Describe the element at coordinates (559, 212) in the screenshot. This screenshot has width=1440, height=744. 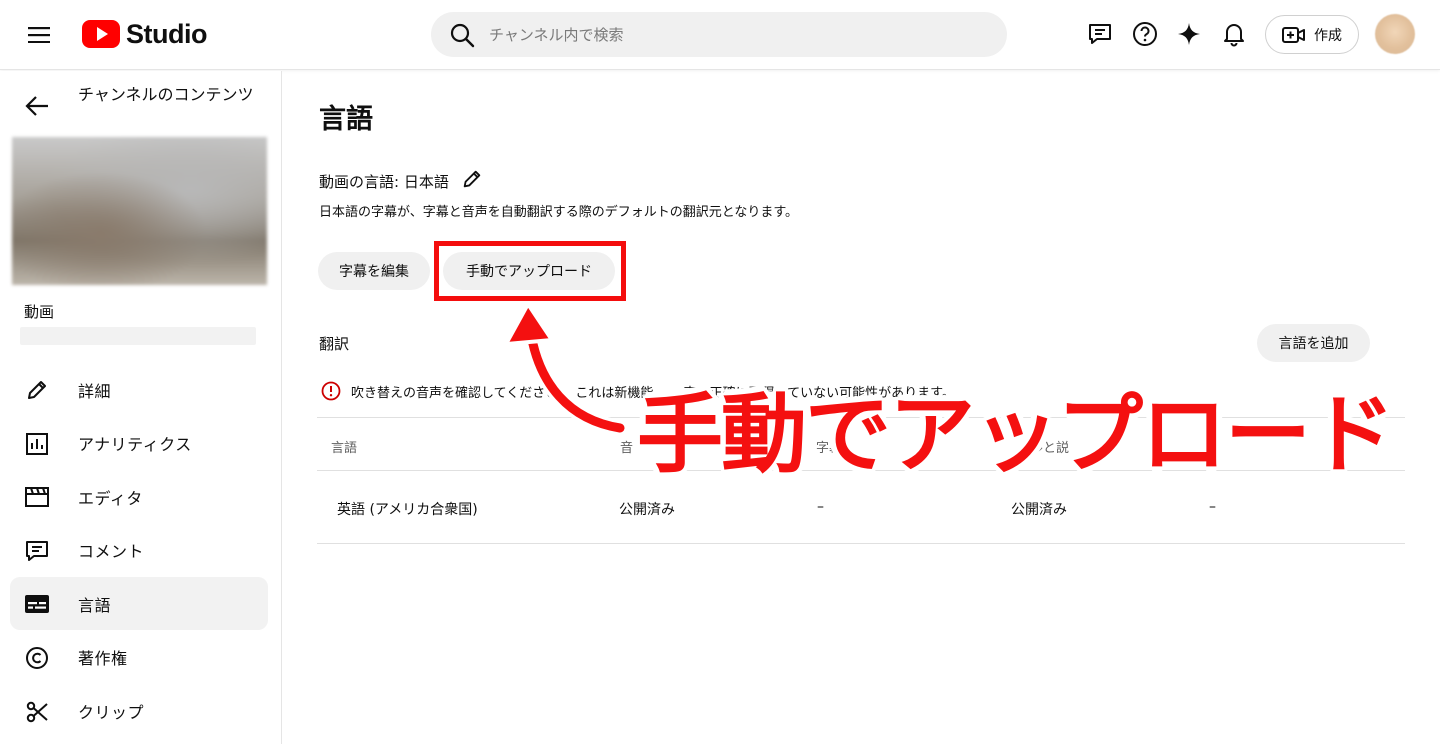
I see `video-language-description: 日本語の字幕が、字幕と音声を自動翻訳する際のデフォルトの翻訳元となります。` at that location.